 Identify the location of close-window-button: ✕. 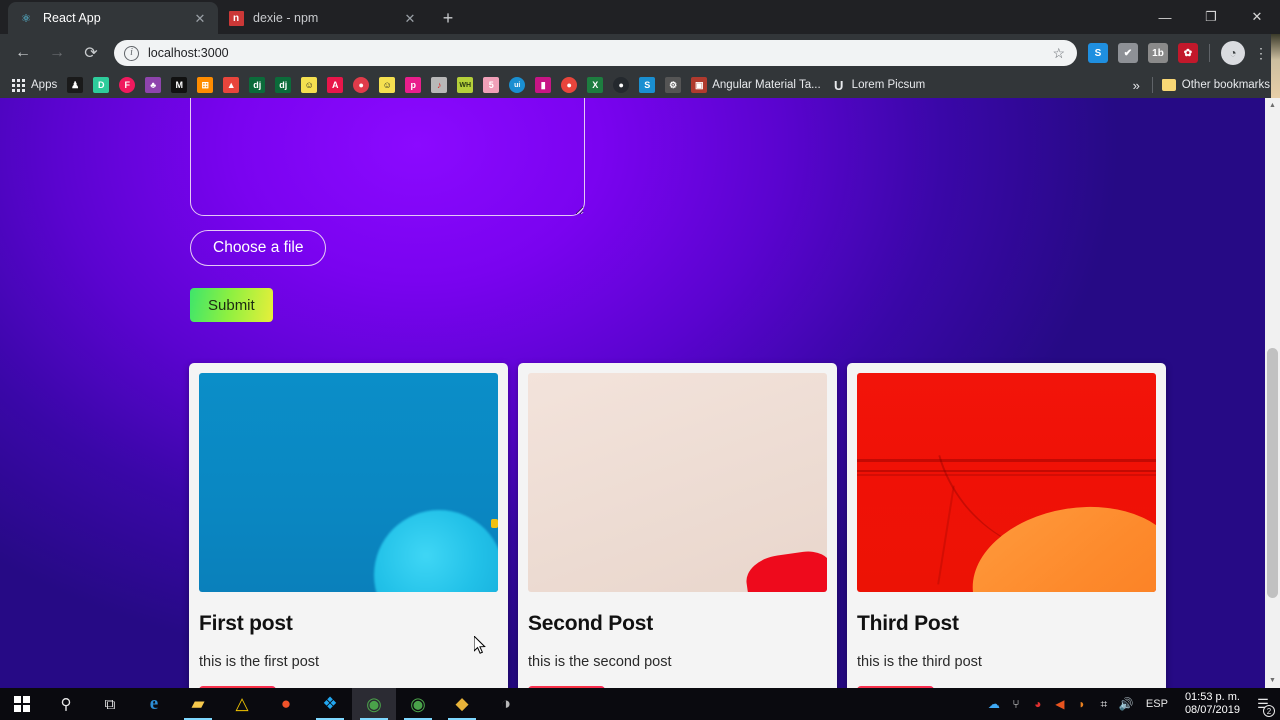
(1257, 17).